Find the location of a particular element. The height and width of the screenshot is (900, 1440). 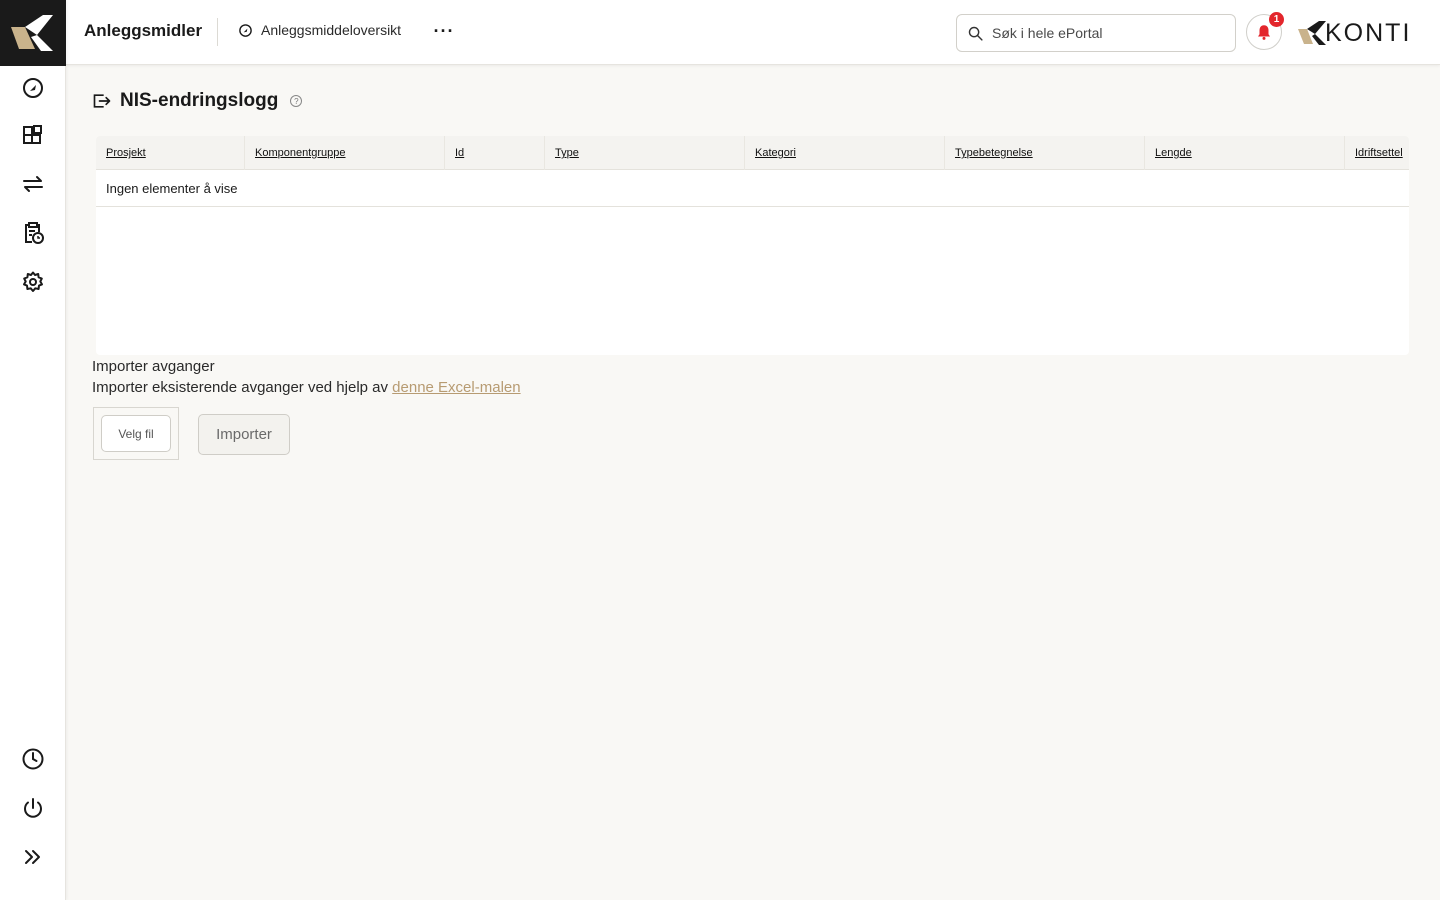

breadcrumb-label: Anleggsmiddeloversikt is located at coordinates (331, 30).